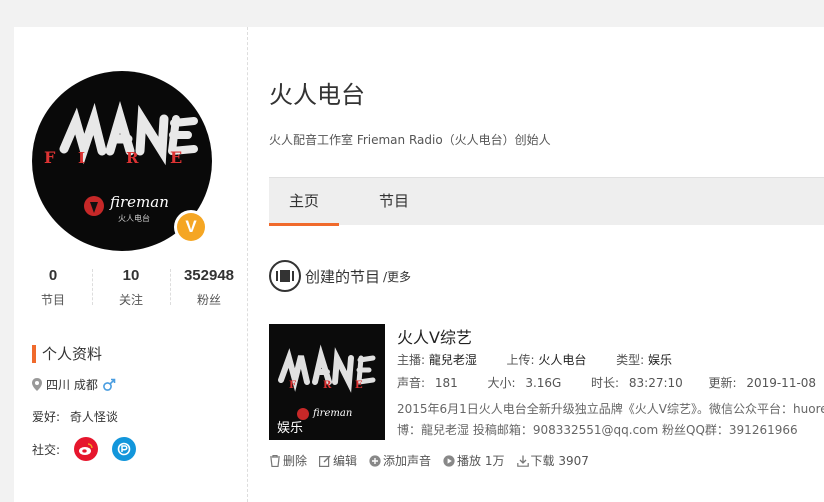 This screenshot has width=824, height=502. Describe the element at coordinates (410, 140) in the screenshot. I see `profile-description: 火人配音工作室 Frieman Radio（火人电台）创始人` at that location.